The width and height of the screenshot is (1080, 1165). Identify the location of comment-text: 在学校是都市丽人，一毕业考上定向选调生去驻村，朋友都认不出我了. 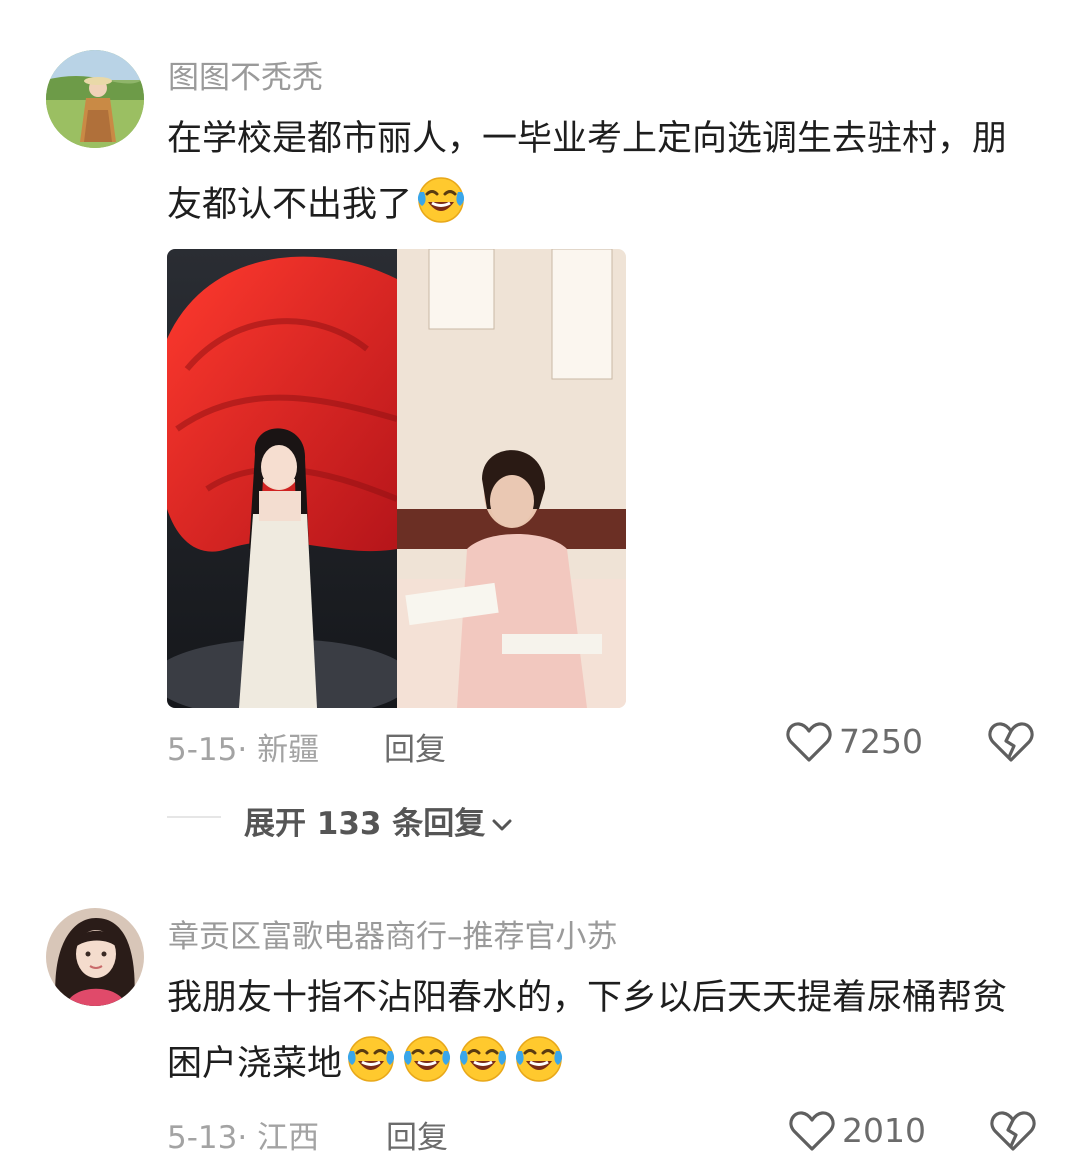
(602, 172).